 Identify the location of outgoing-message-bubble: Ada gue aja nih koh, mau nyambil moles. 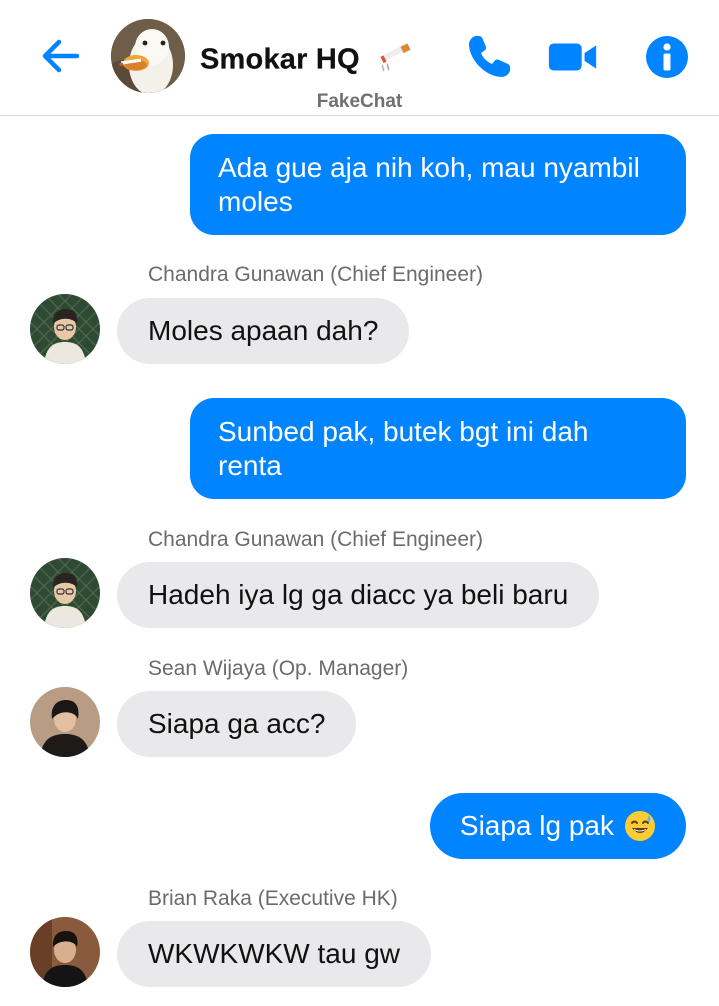
(438, 184).